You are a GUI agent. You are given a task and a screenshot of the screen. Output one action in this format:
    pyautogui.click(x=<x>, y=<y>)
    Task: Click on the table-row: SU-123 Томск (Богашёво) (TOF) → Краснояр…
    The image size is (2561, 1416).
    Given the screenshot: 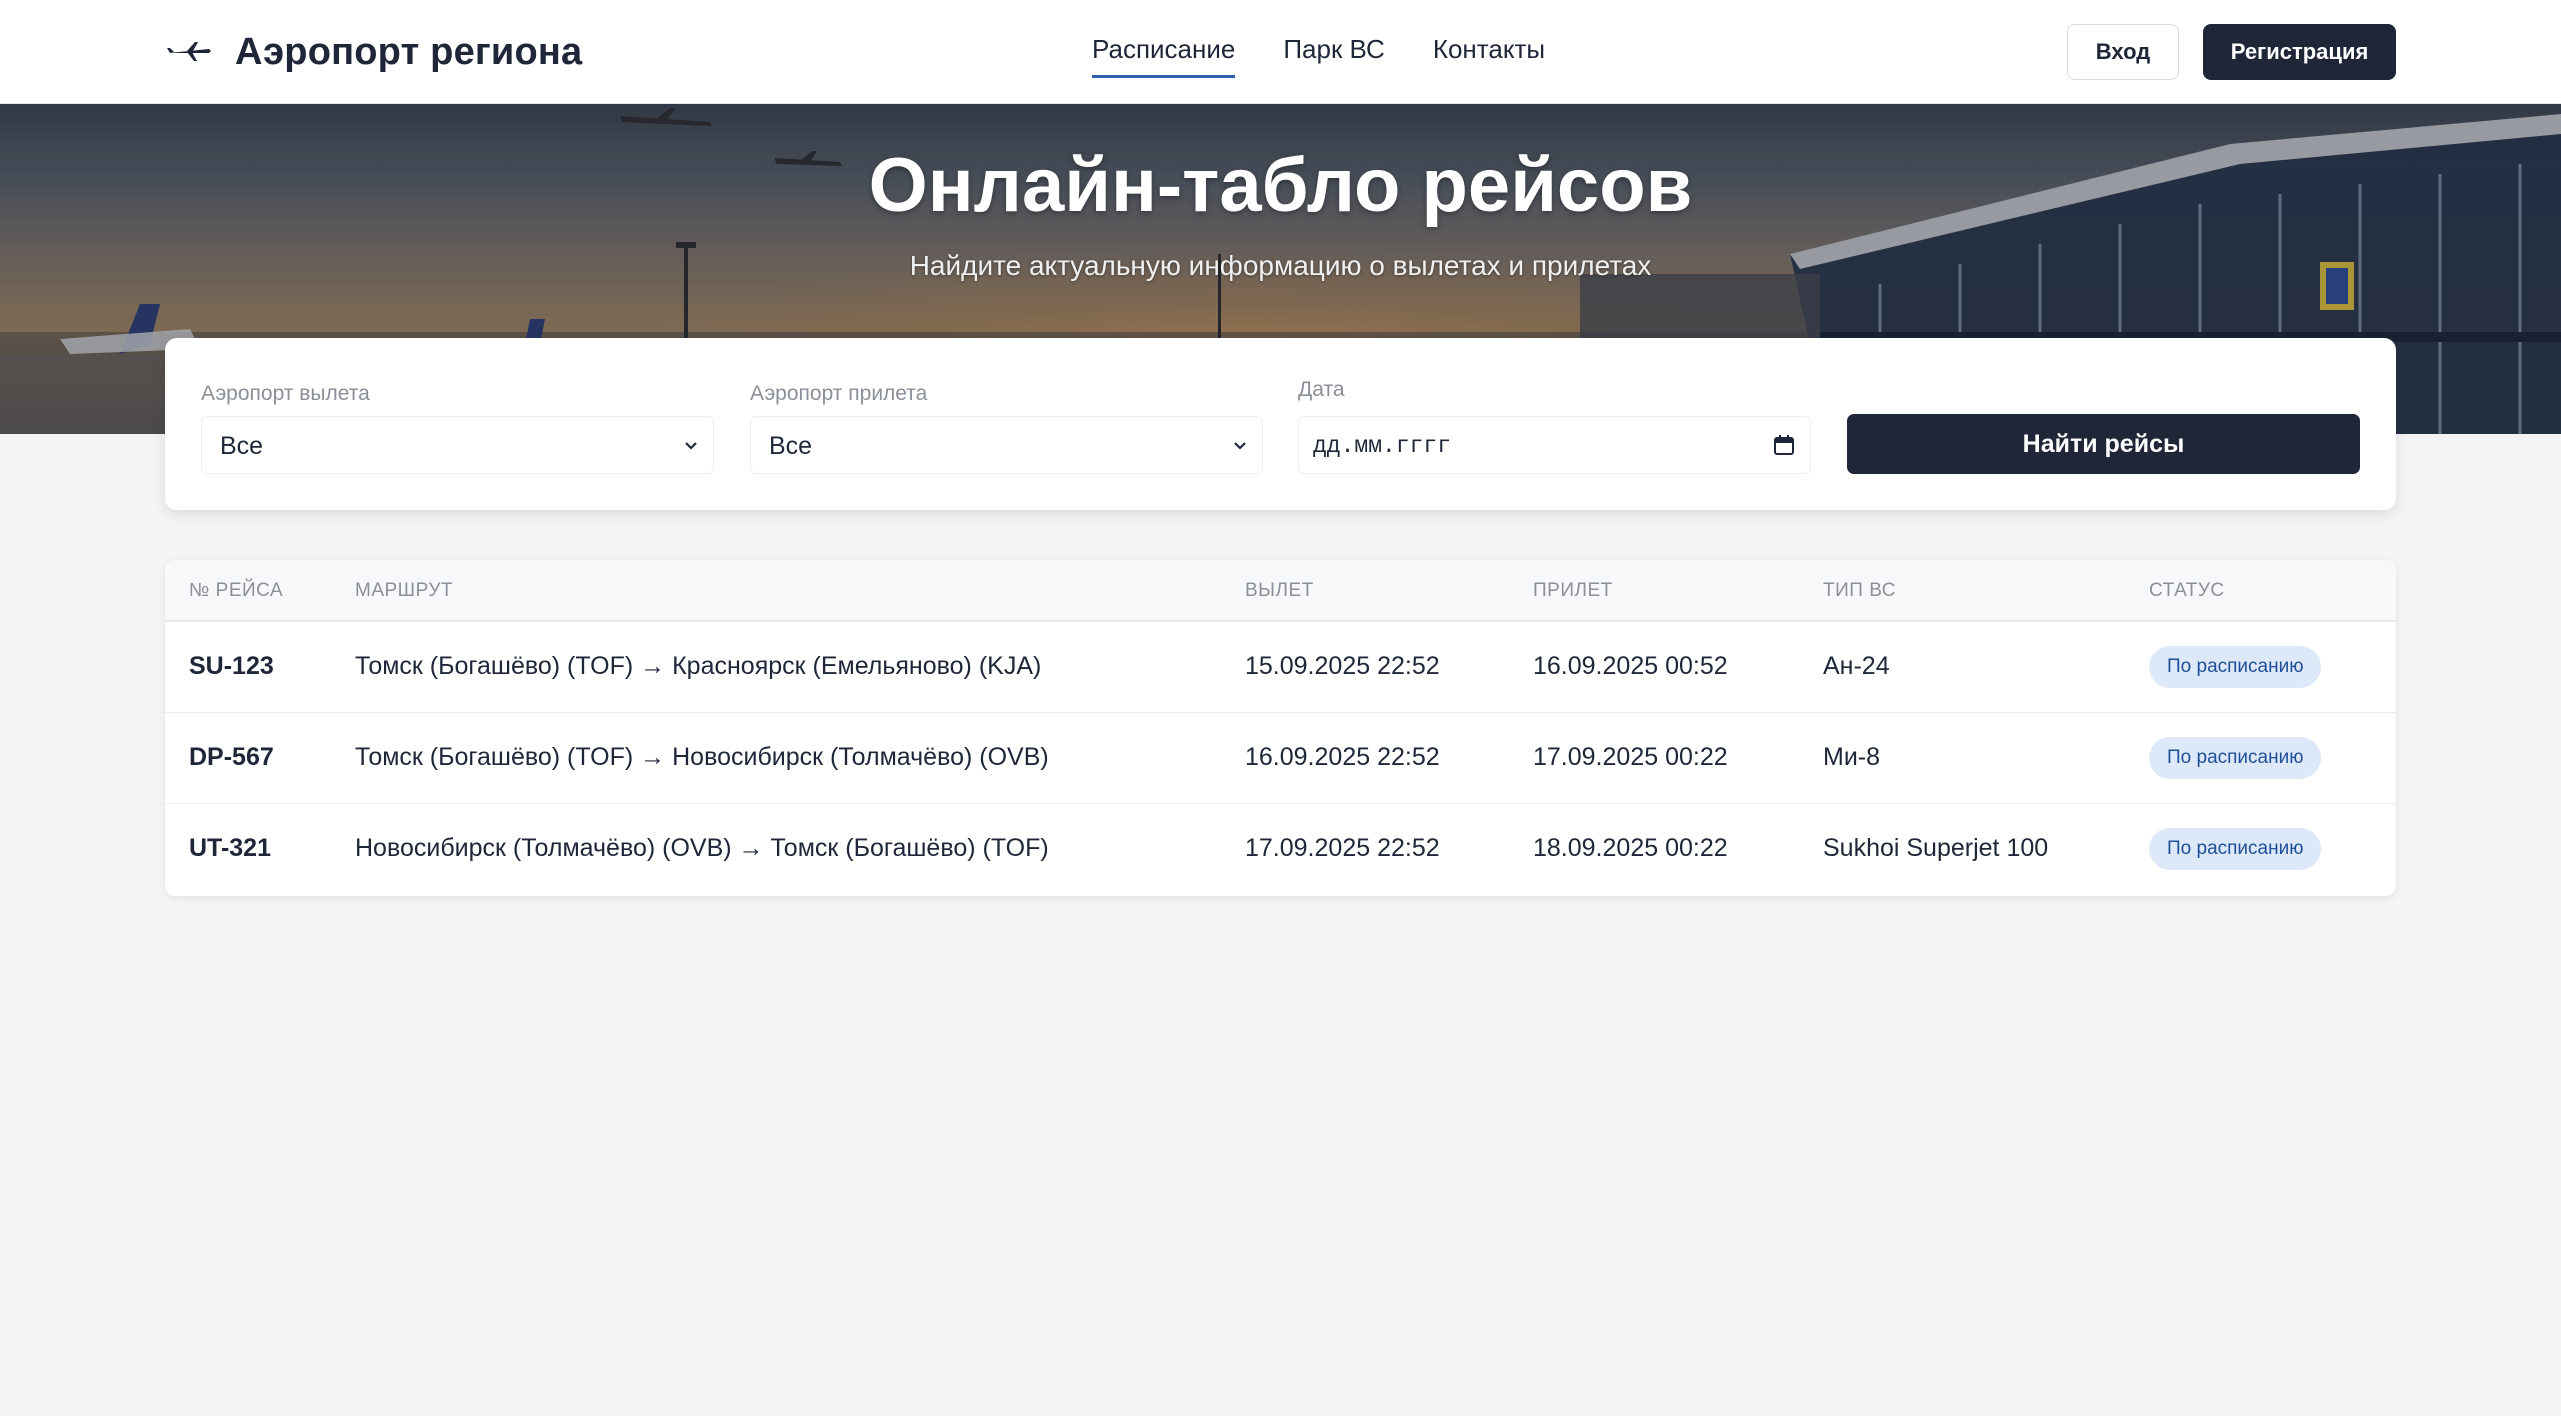 What is the action you would take?
    pyautogui.click(x=1280, y=667)
    